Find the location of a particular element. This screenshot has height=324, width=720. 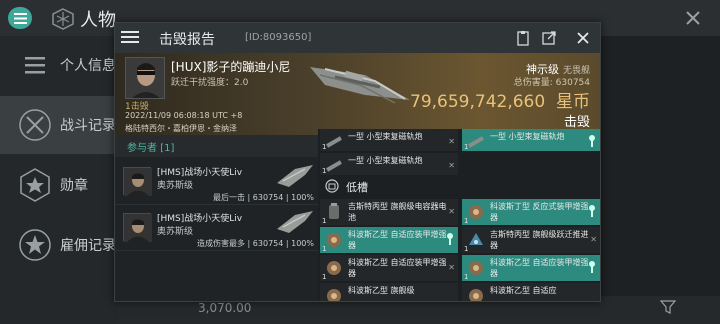

sidebar: 个人信息 战斗记录 勋章 雇佣记录 is located at coordinates (59, 180).